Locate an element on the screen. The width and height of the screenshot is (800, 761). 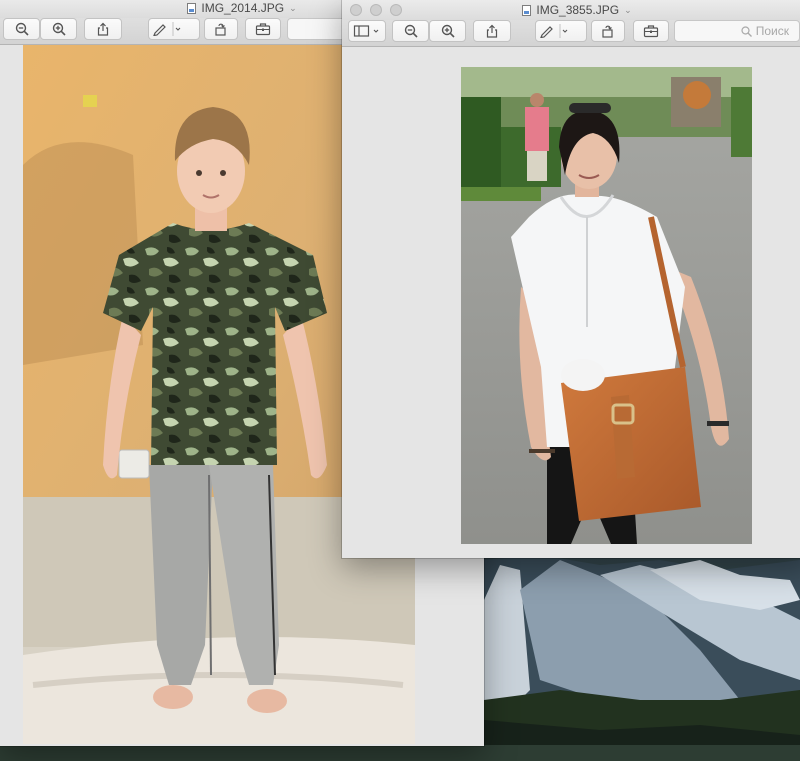
search-field-partial is located at coordinates (317, 29).